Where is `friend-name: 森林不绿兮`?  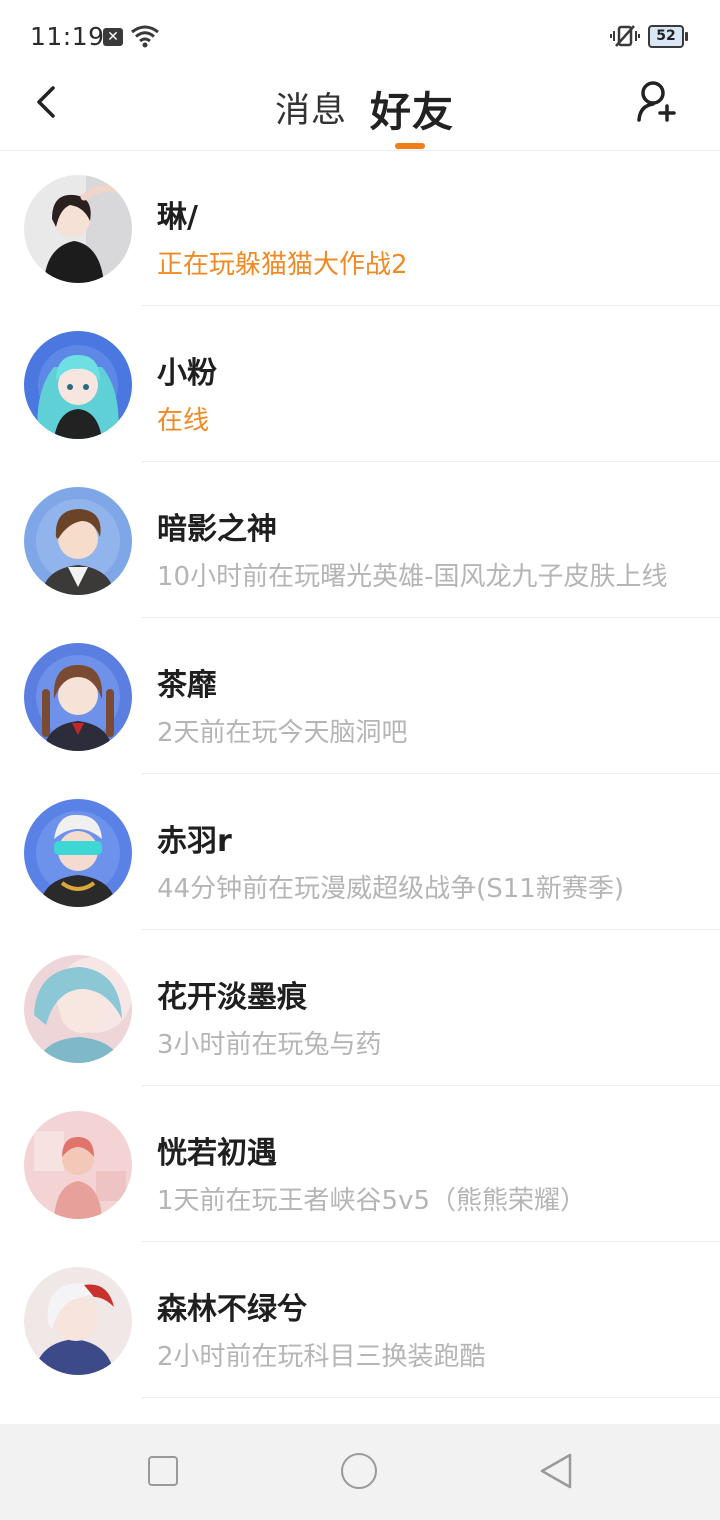 friend-name: 森林不绿兮 is located at coordinates (232, 1309).